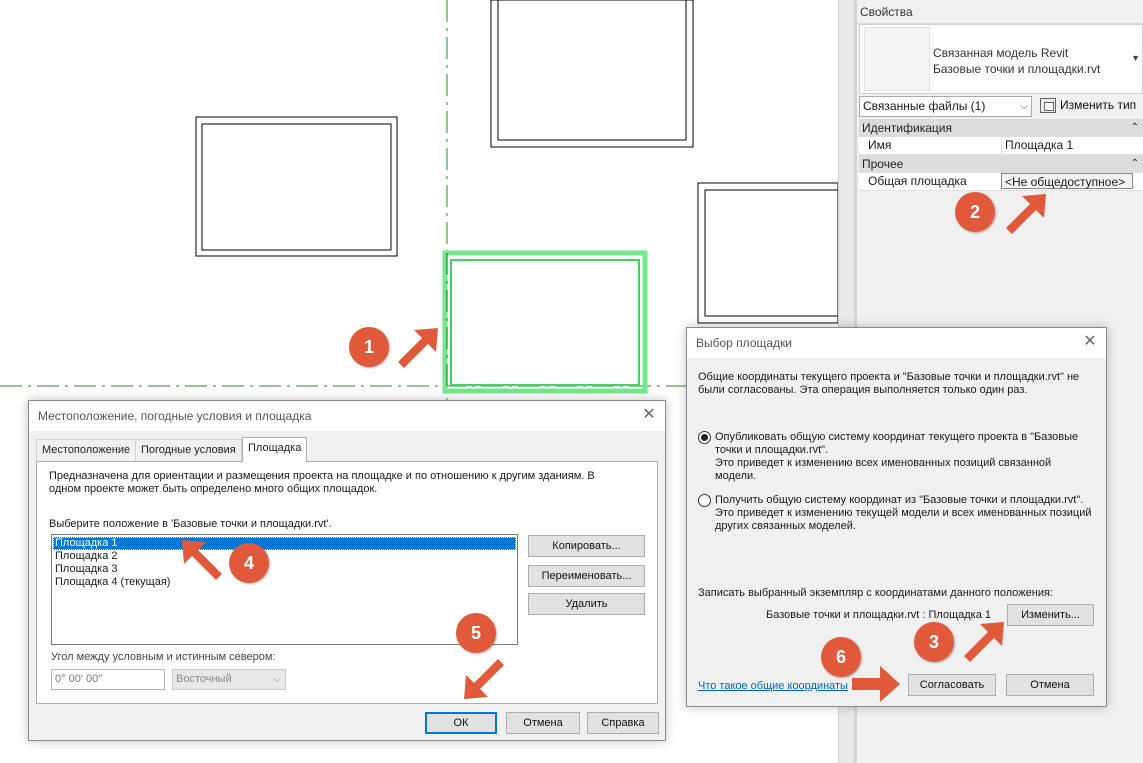  What do you see at coordinates (284, 543) in the screenshot?
I see `list-item: Площадка 1` at bounding box center [284, 543].